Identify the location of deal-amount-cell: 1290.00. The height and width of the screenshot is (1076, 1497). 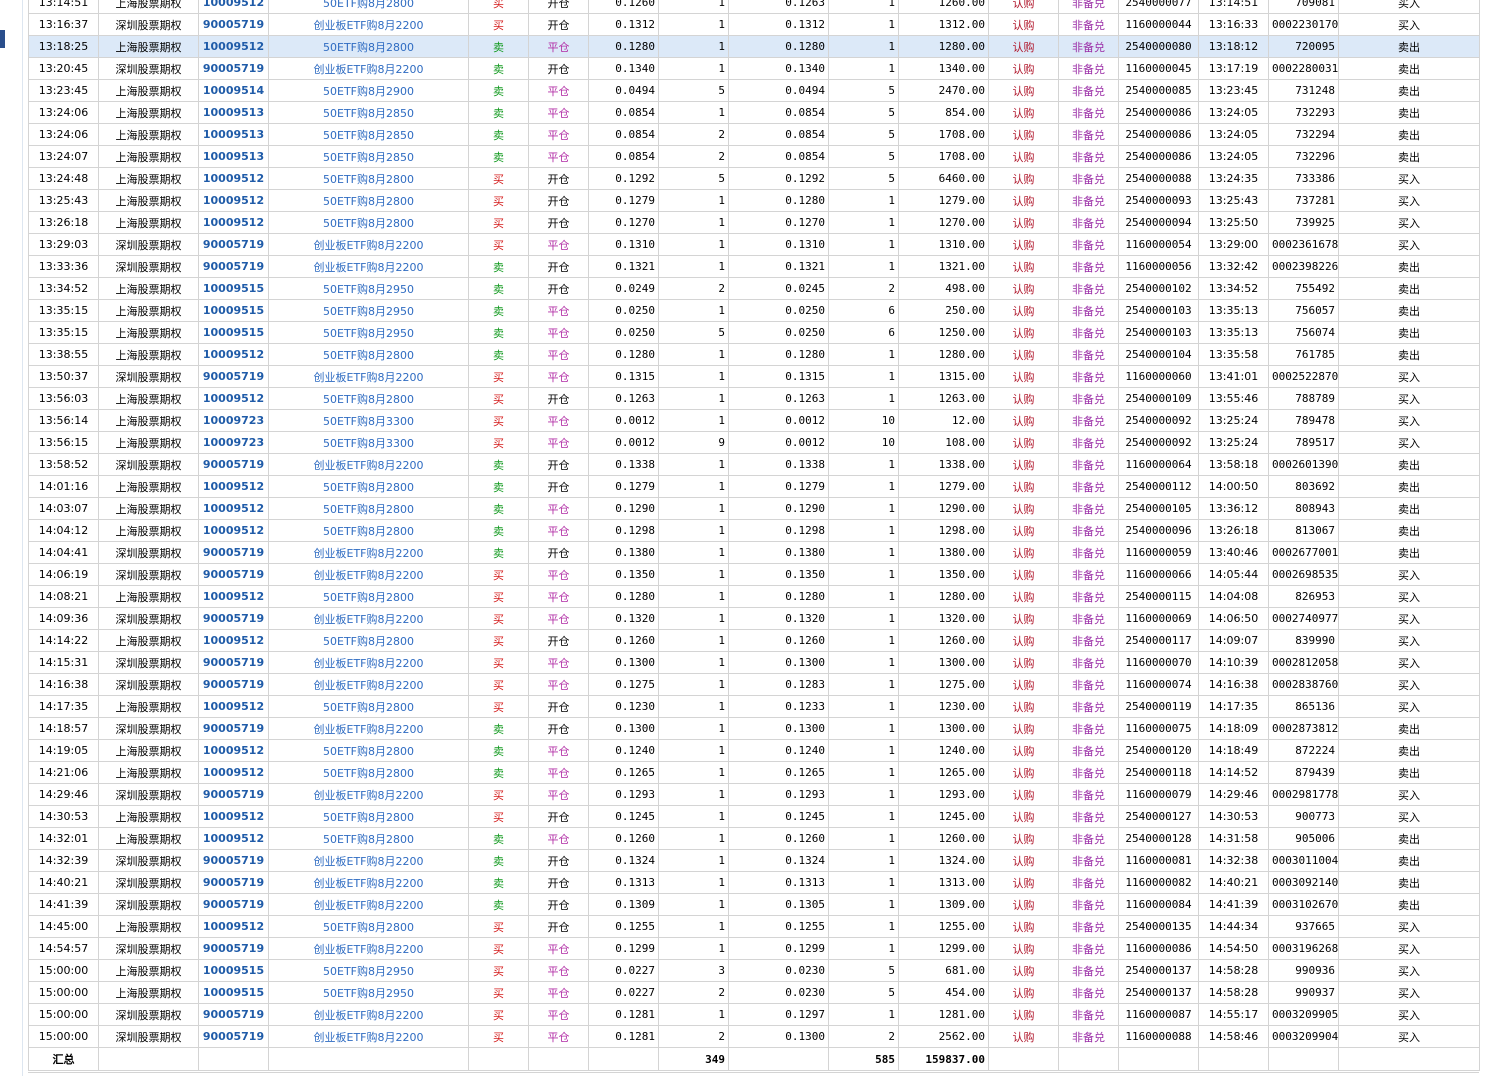
(943, 508).